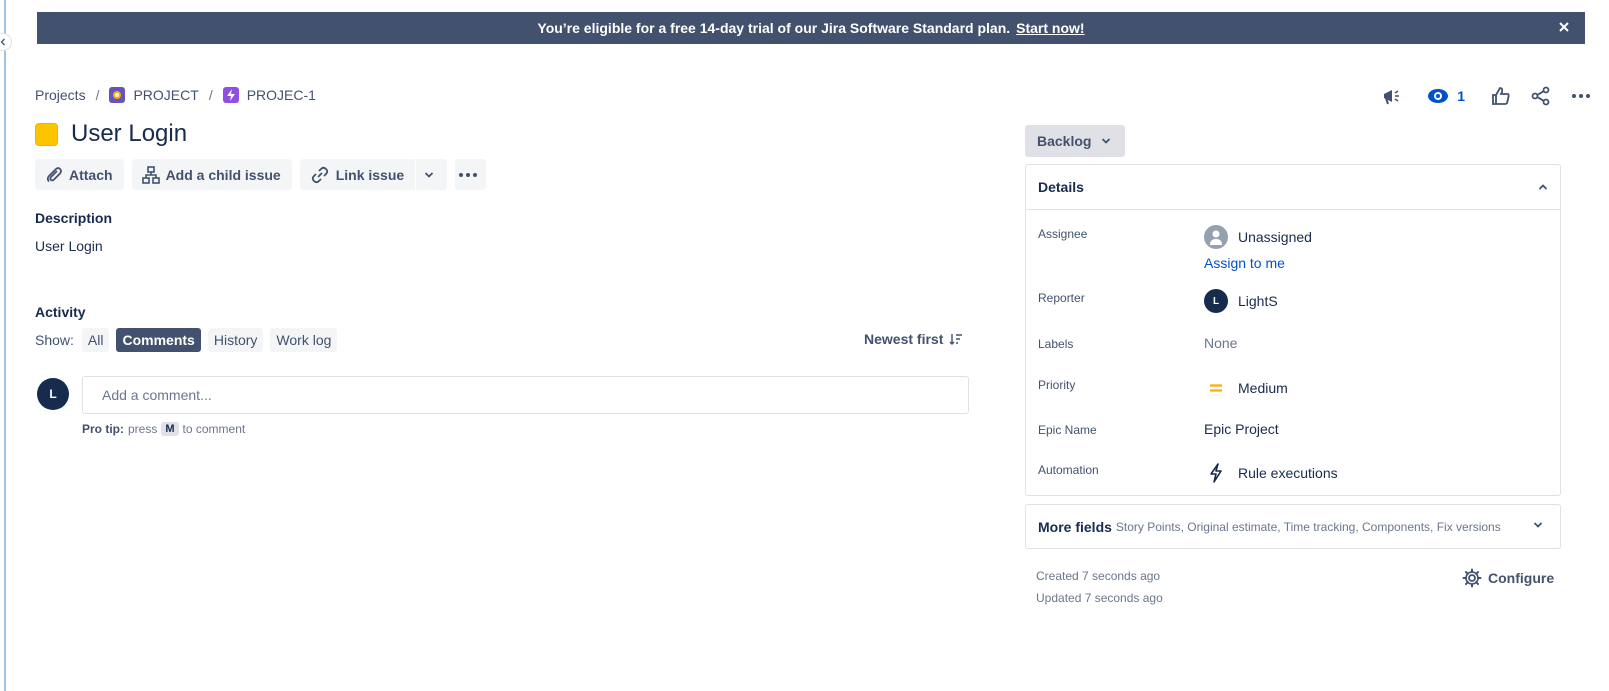  I want to click on watch-button: 1, so click(1446, 96).